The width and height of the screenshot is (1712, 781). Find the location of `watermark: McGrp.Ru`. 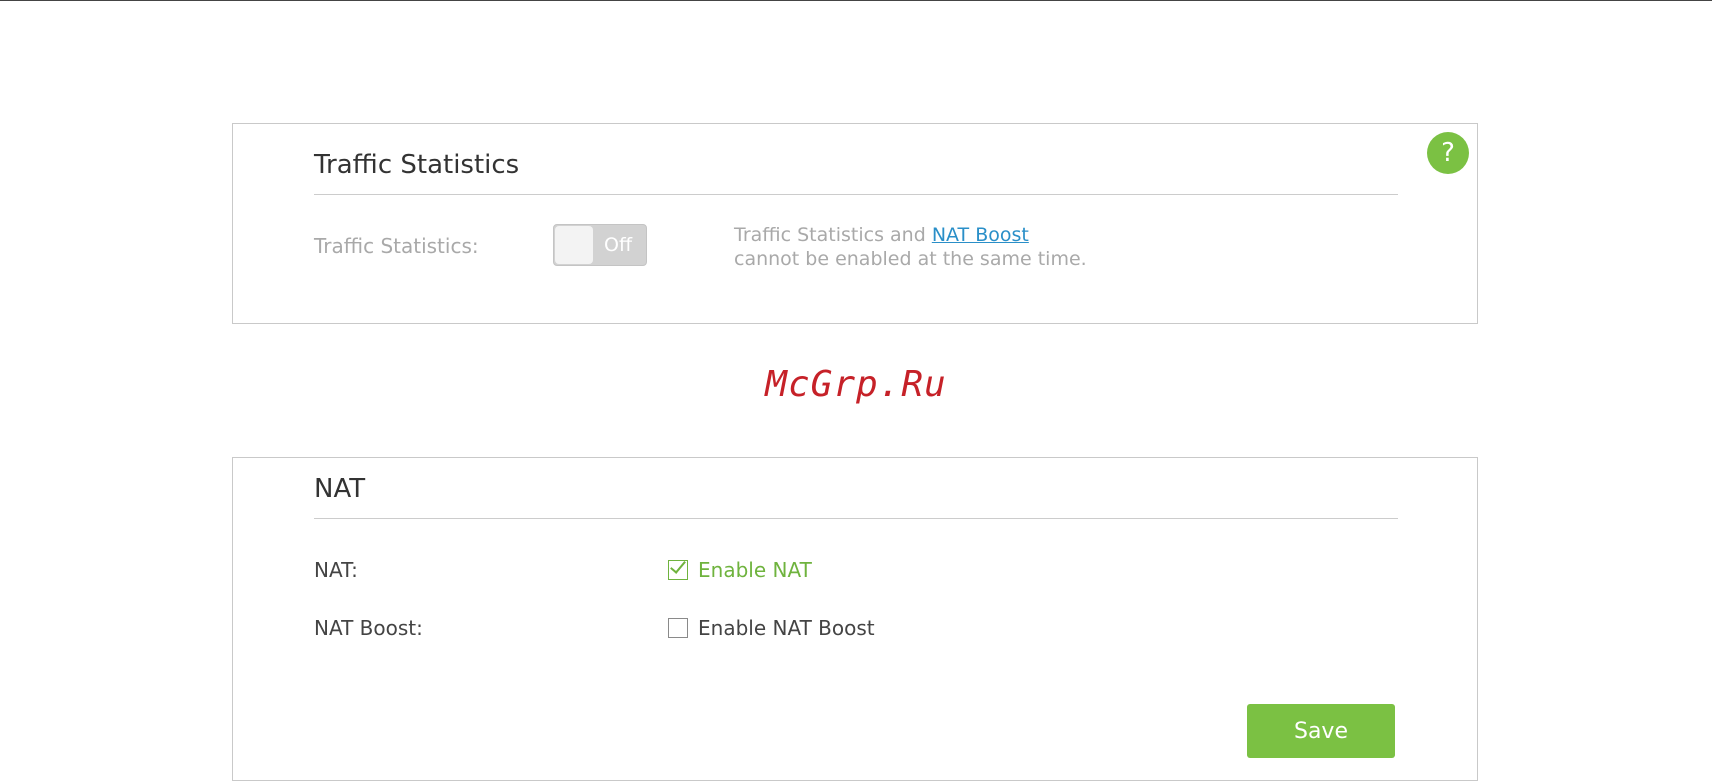

watermark: McGrp.Ru is located at coordinates (856, 384).